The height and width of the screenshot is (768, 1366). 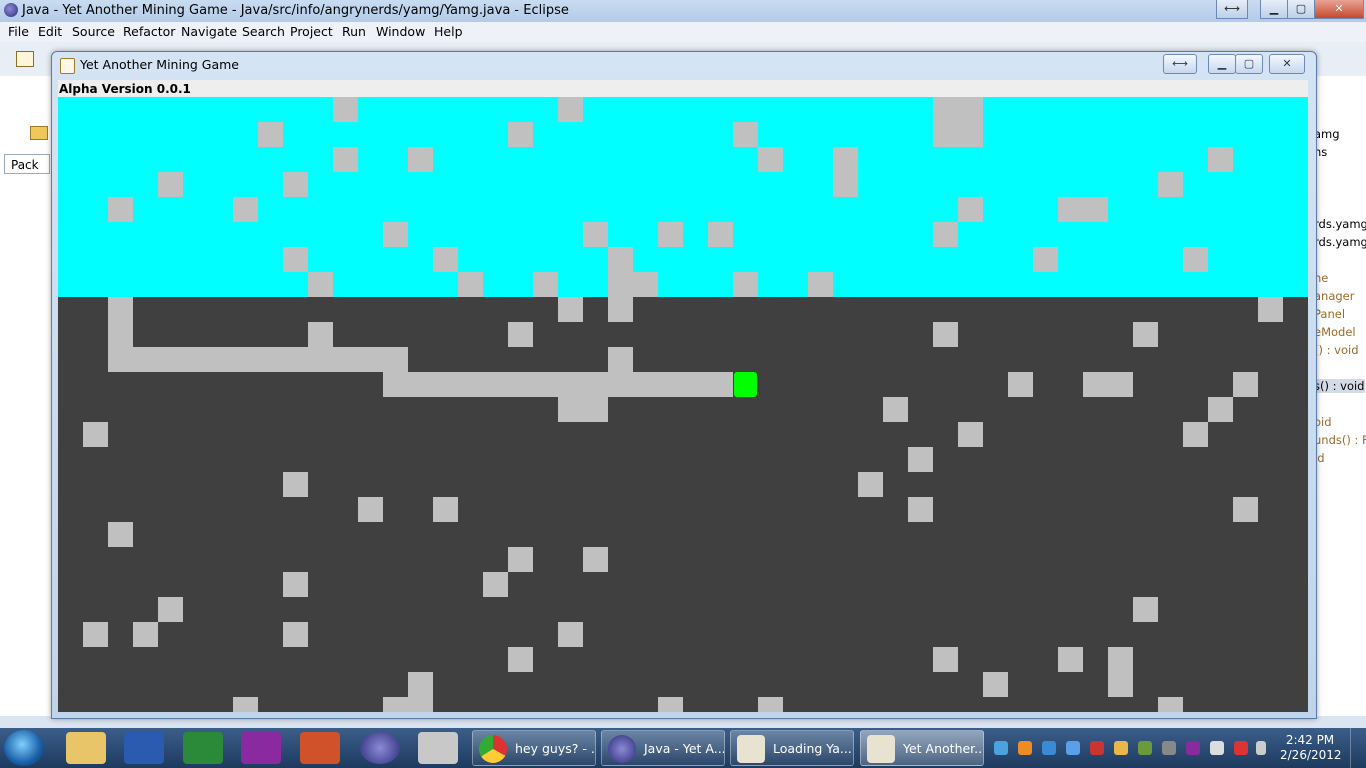 I want to click on outline-item: Panel, so click(x=1329, y=314).